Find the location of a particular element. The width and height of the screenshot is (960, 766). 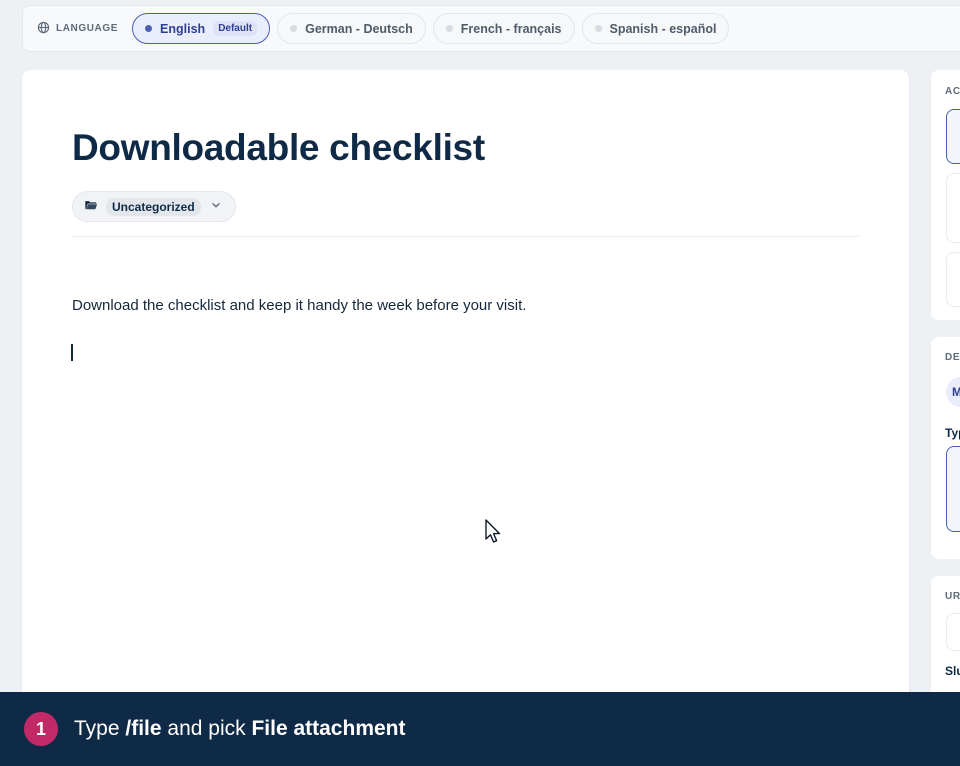

language-tab-french: French - français is located at coordinates (503, 28).